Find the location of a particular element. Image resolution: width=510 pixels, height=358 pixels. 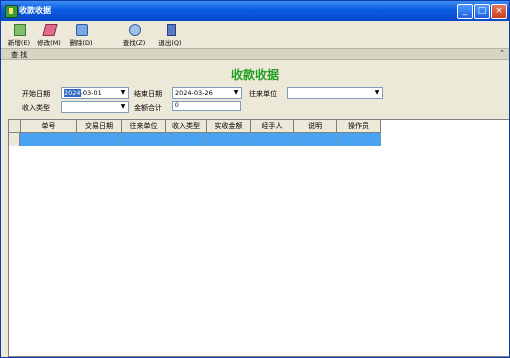

row-indicator is located at coordinates (14, 139).